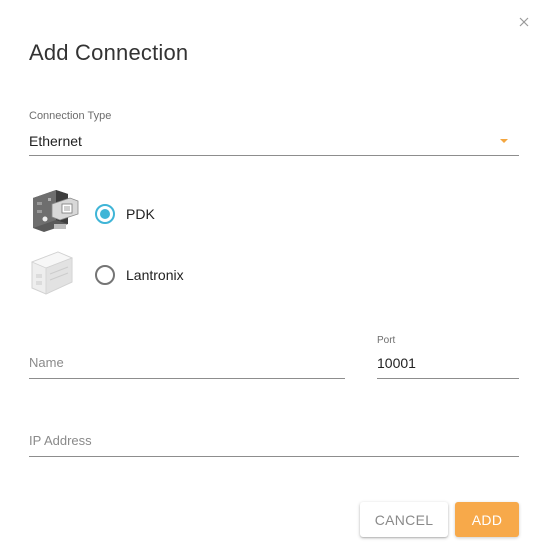 This screenshot has width=548, height=550. Describe the element at coordinates (187, 378) in the screenshot. I see `name-field-underline` at that location.